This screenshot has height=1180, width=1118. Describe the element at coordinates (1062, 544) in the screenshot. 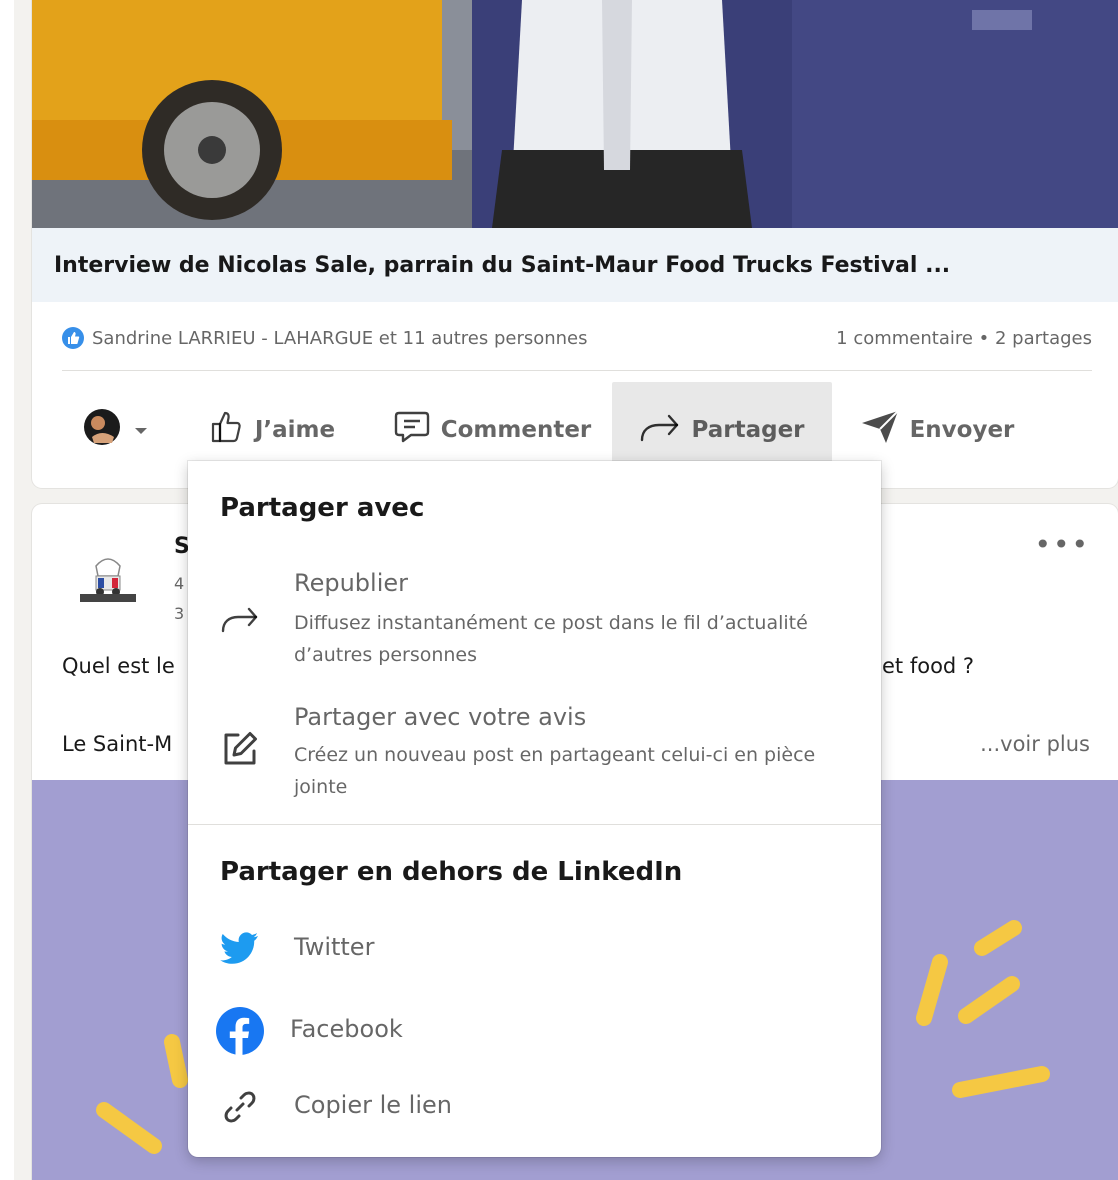

I see `more-options-icon: •••` at that location.